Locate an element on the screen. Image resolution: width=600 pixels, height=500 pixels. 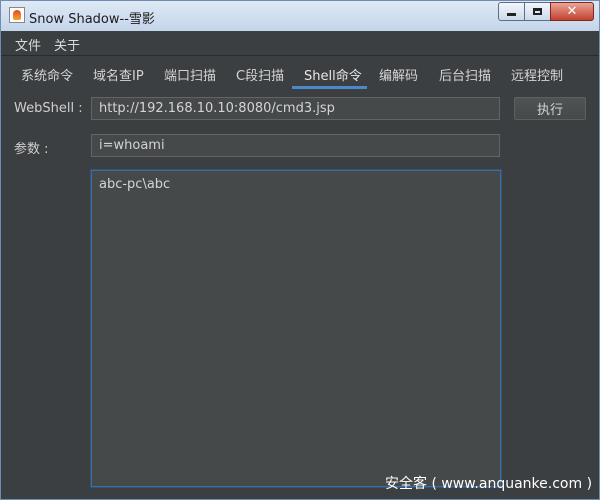
minimize-icon is located at coordinates (511, 14).